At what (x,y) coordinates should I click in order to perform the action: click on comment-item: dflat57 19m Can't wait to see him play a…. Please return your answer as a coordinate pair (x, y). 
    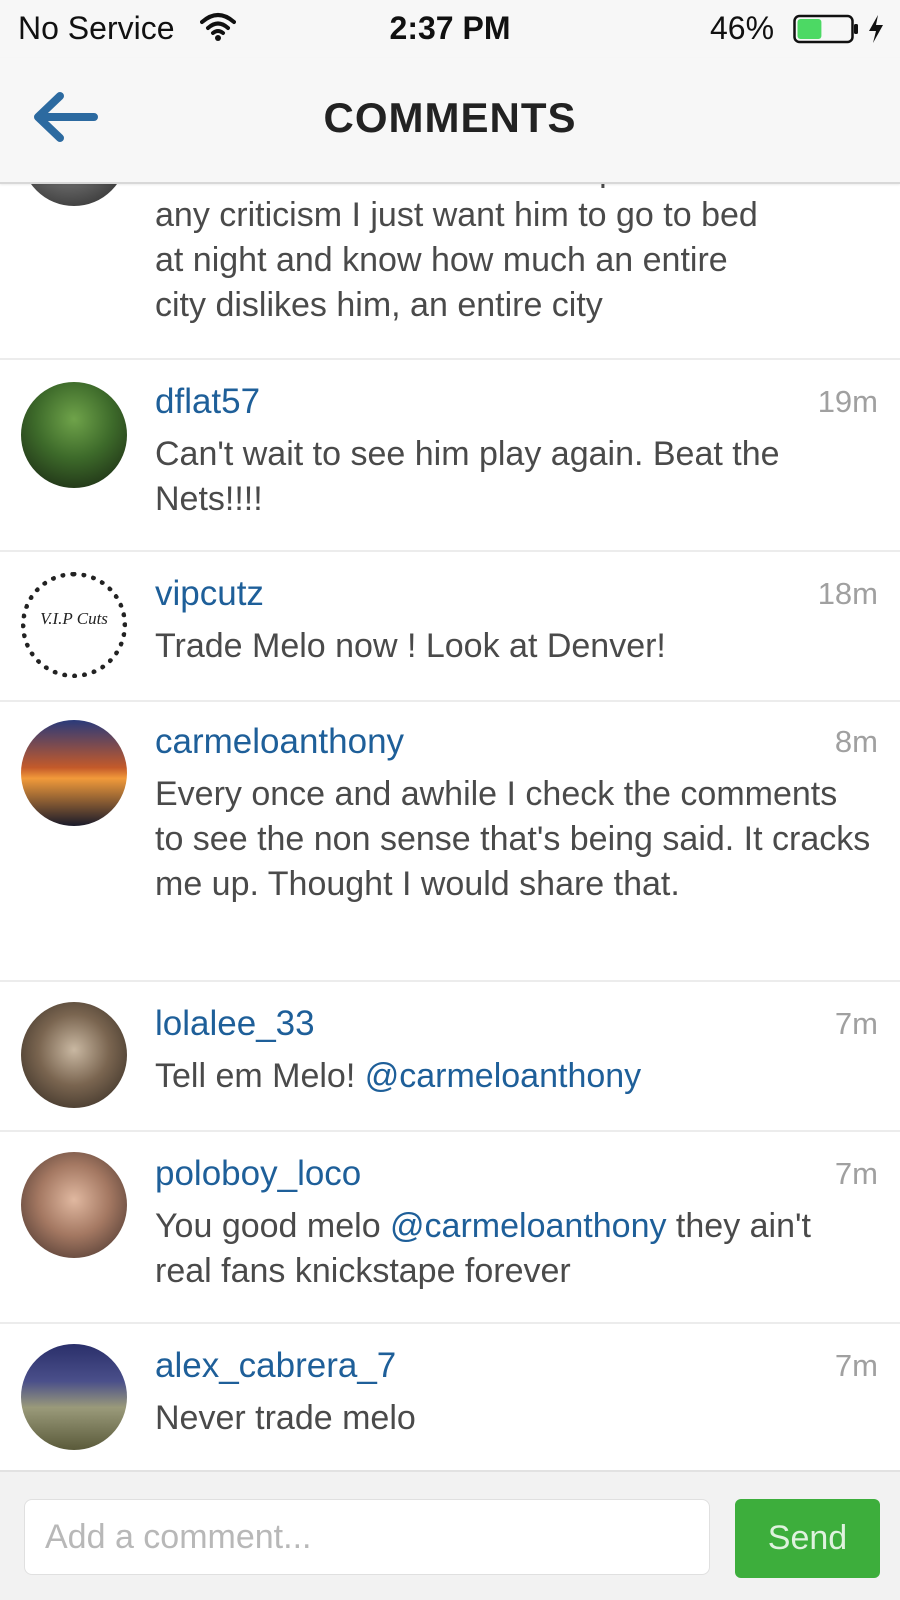
    Looking at the image, I should click on (450, 456).